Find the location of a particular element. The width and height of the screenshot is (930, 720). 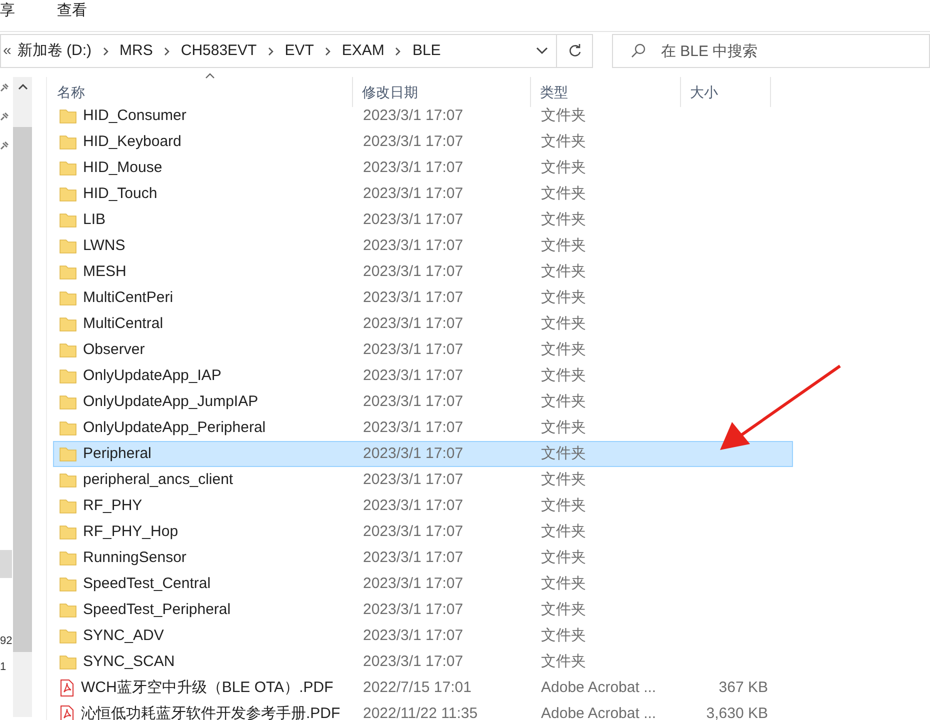

file-row: RF_PHY 2023/3/1 17:07 文件夹 is located at coordinates (423, 506).